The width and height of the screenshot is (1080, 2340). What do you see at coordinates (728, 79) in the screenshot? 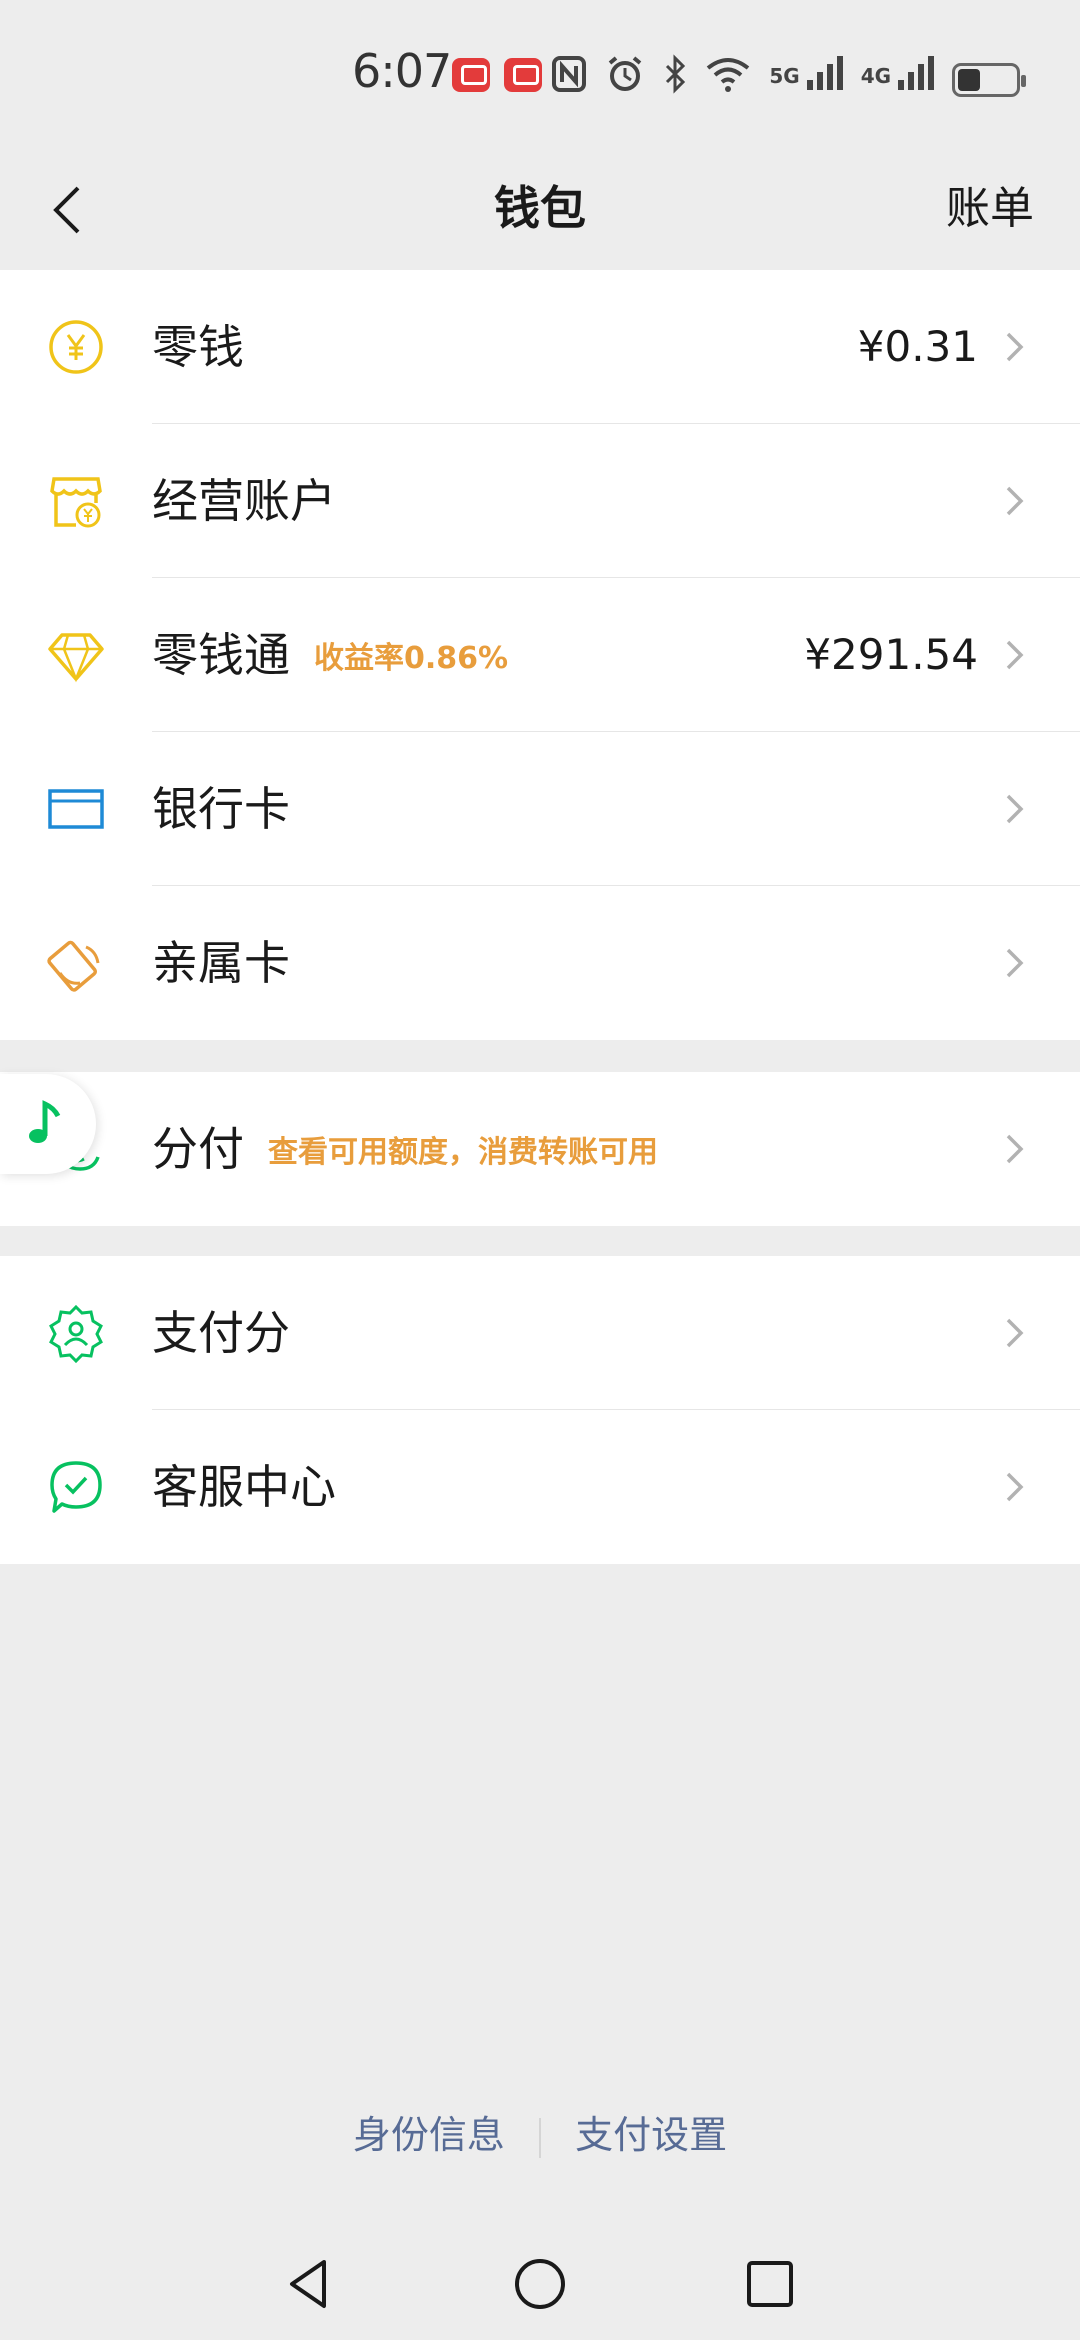
I see `wifi-icon` at bounding box center [728, 79].